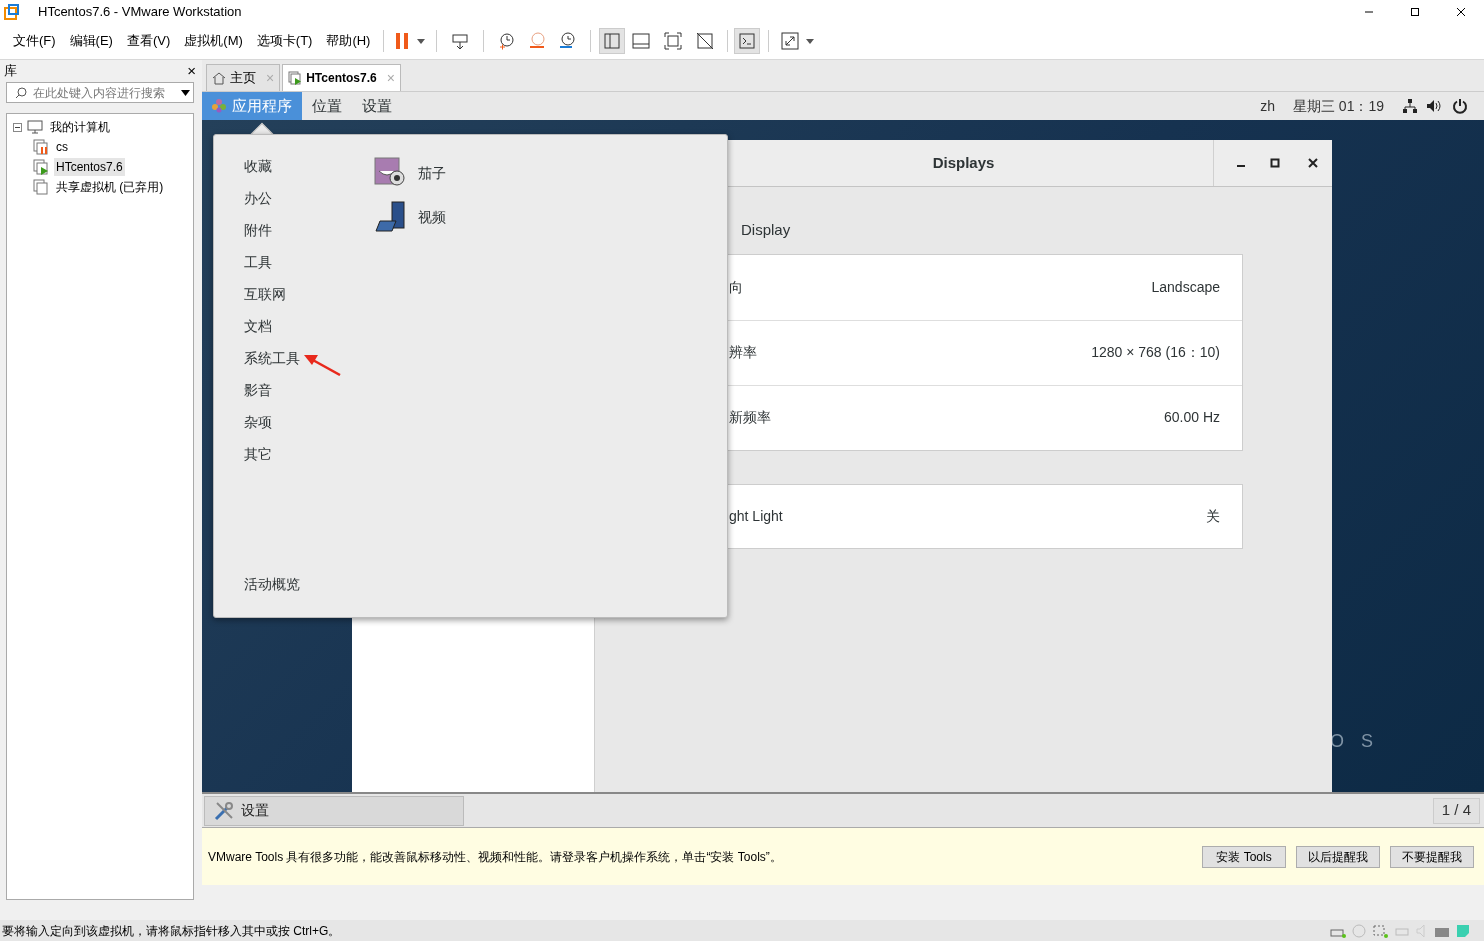  Describe the element at coordinates (390, 173) in the screenshot. I see `webcam-icon` at that location.